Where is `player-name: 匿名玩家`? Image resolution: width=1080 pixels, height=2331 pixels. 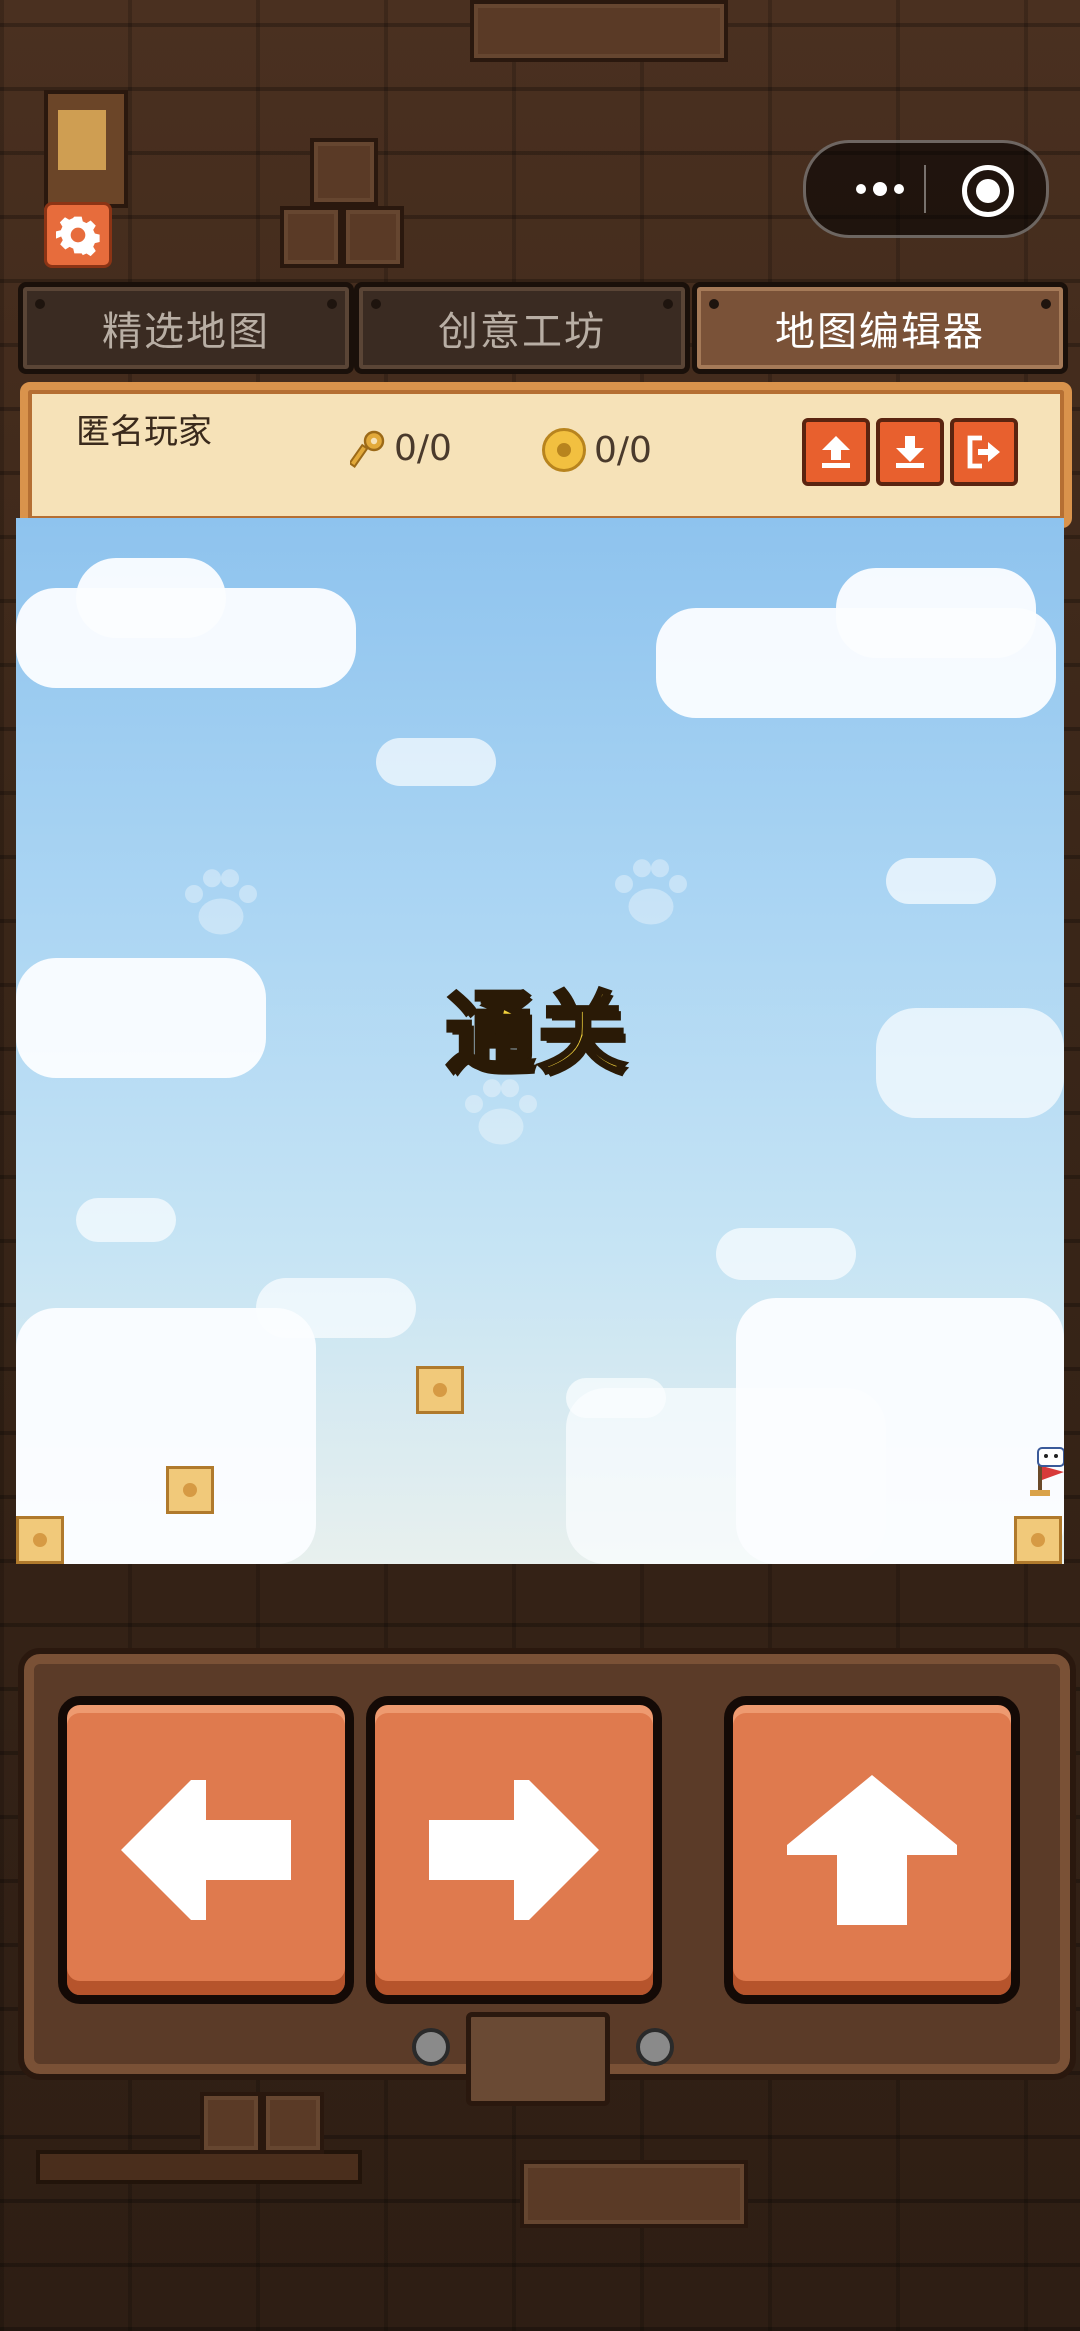
player-name: 匿名玩家 is located at coordinates (144, 432).